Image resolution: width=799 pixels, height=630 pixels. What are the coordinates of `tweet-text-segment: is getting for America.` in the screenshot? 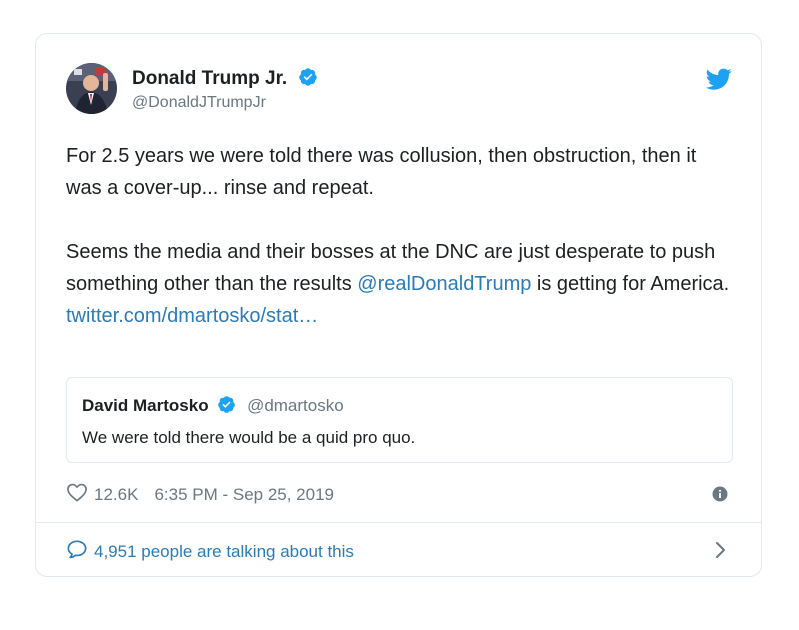 It's located at (630, 284).